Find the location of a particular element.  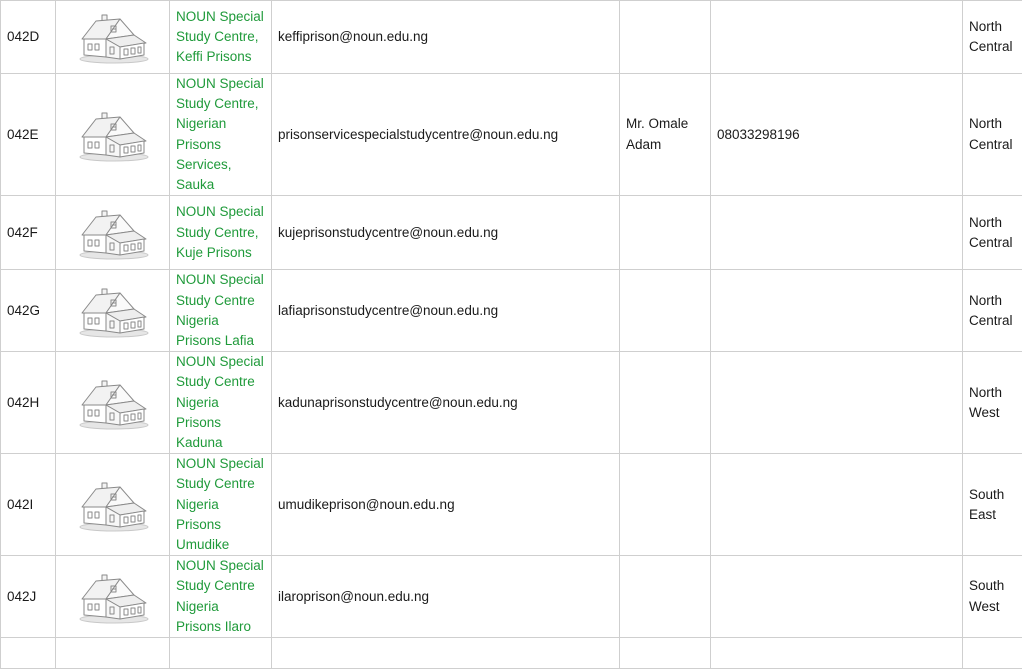

centre-code: 042H is located at coordinates (28, 403).